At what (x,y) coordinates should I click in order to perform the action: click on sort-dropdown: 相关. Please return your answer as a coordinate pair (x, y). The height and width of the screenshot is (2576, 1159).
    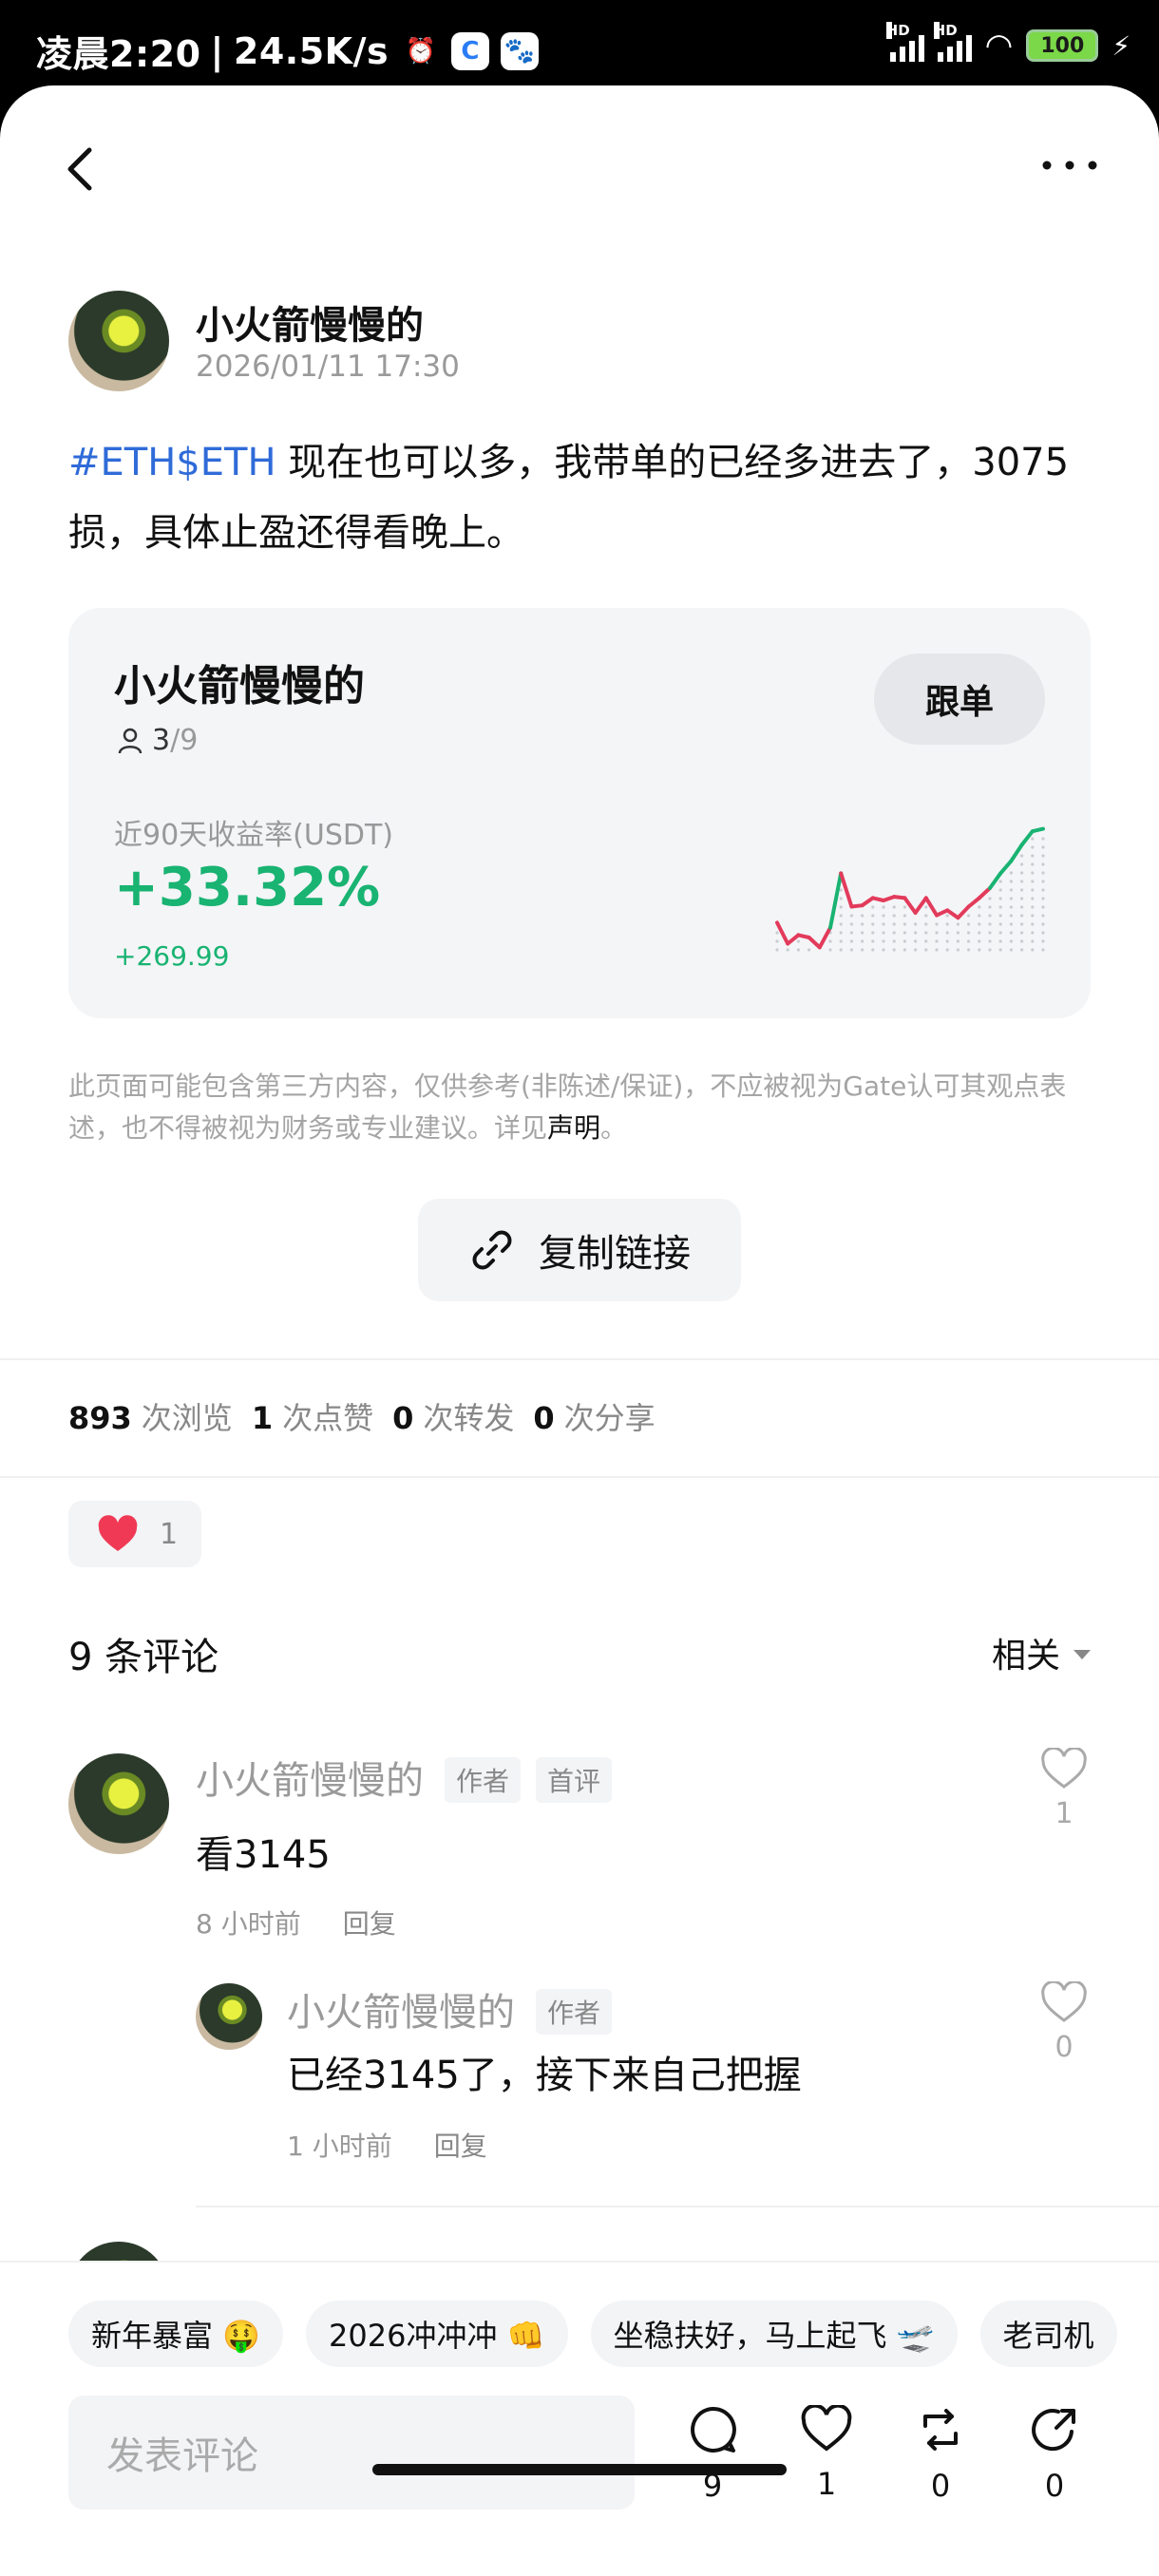
    Looking at the image, I should click on (1041, 1652).